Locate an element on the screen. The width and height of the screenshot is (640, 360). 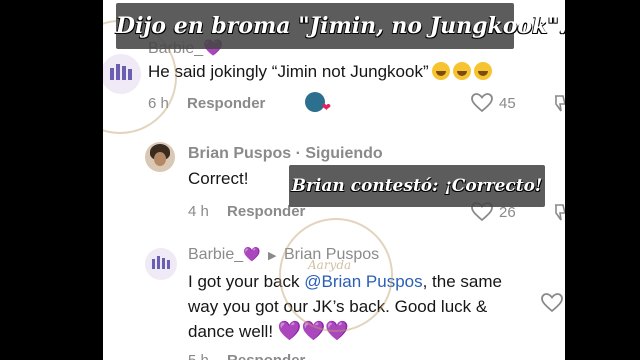
comment-username: Barbie_ is located at coordinates (215, 254).